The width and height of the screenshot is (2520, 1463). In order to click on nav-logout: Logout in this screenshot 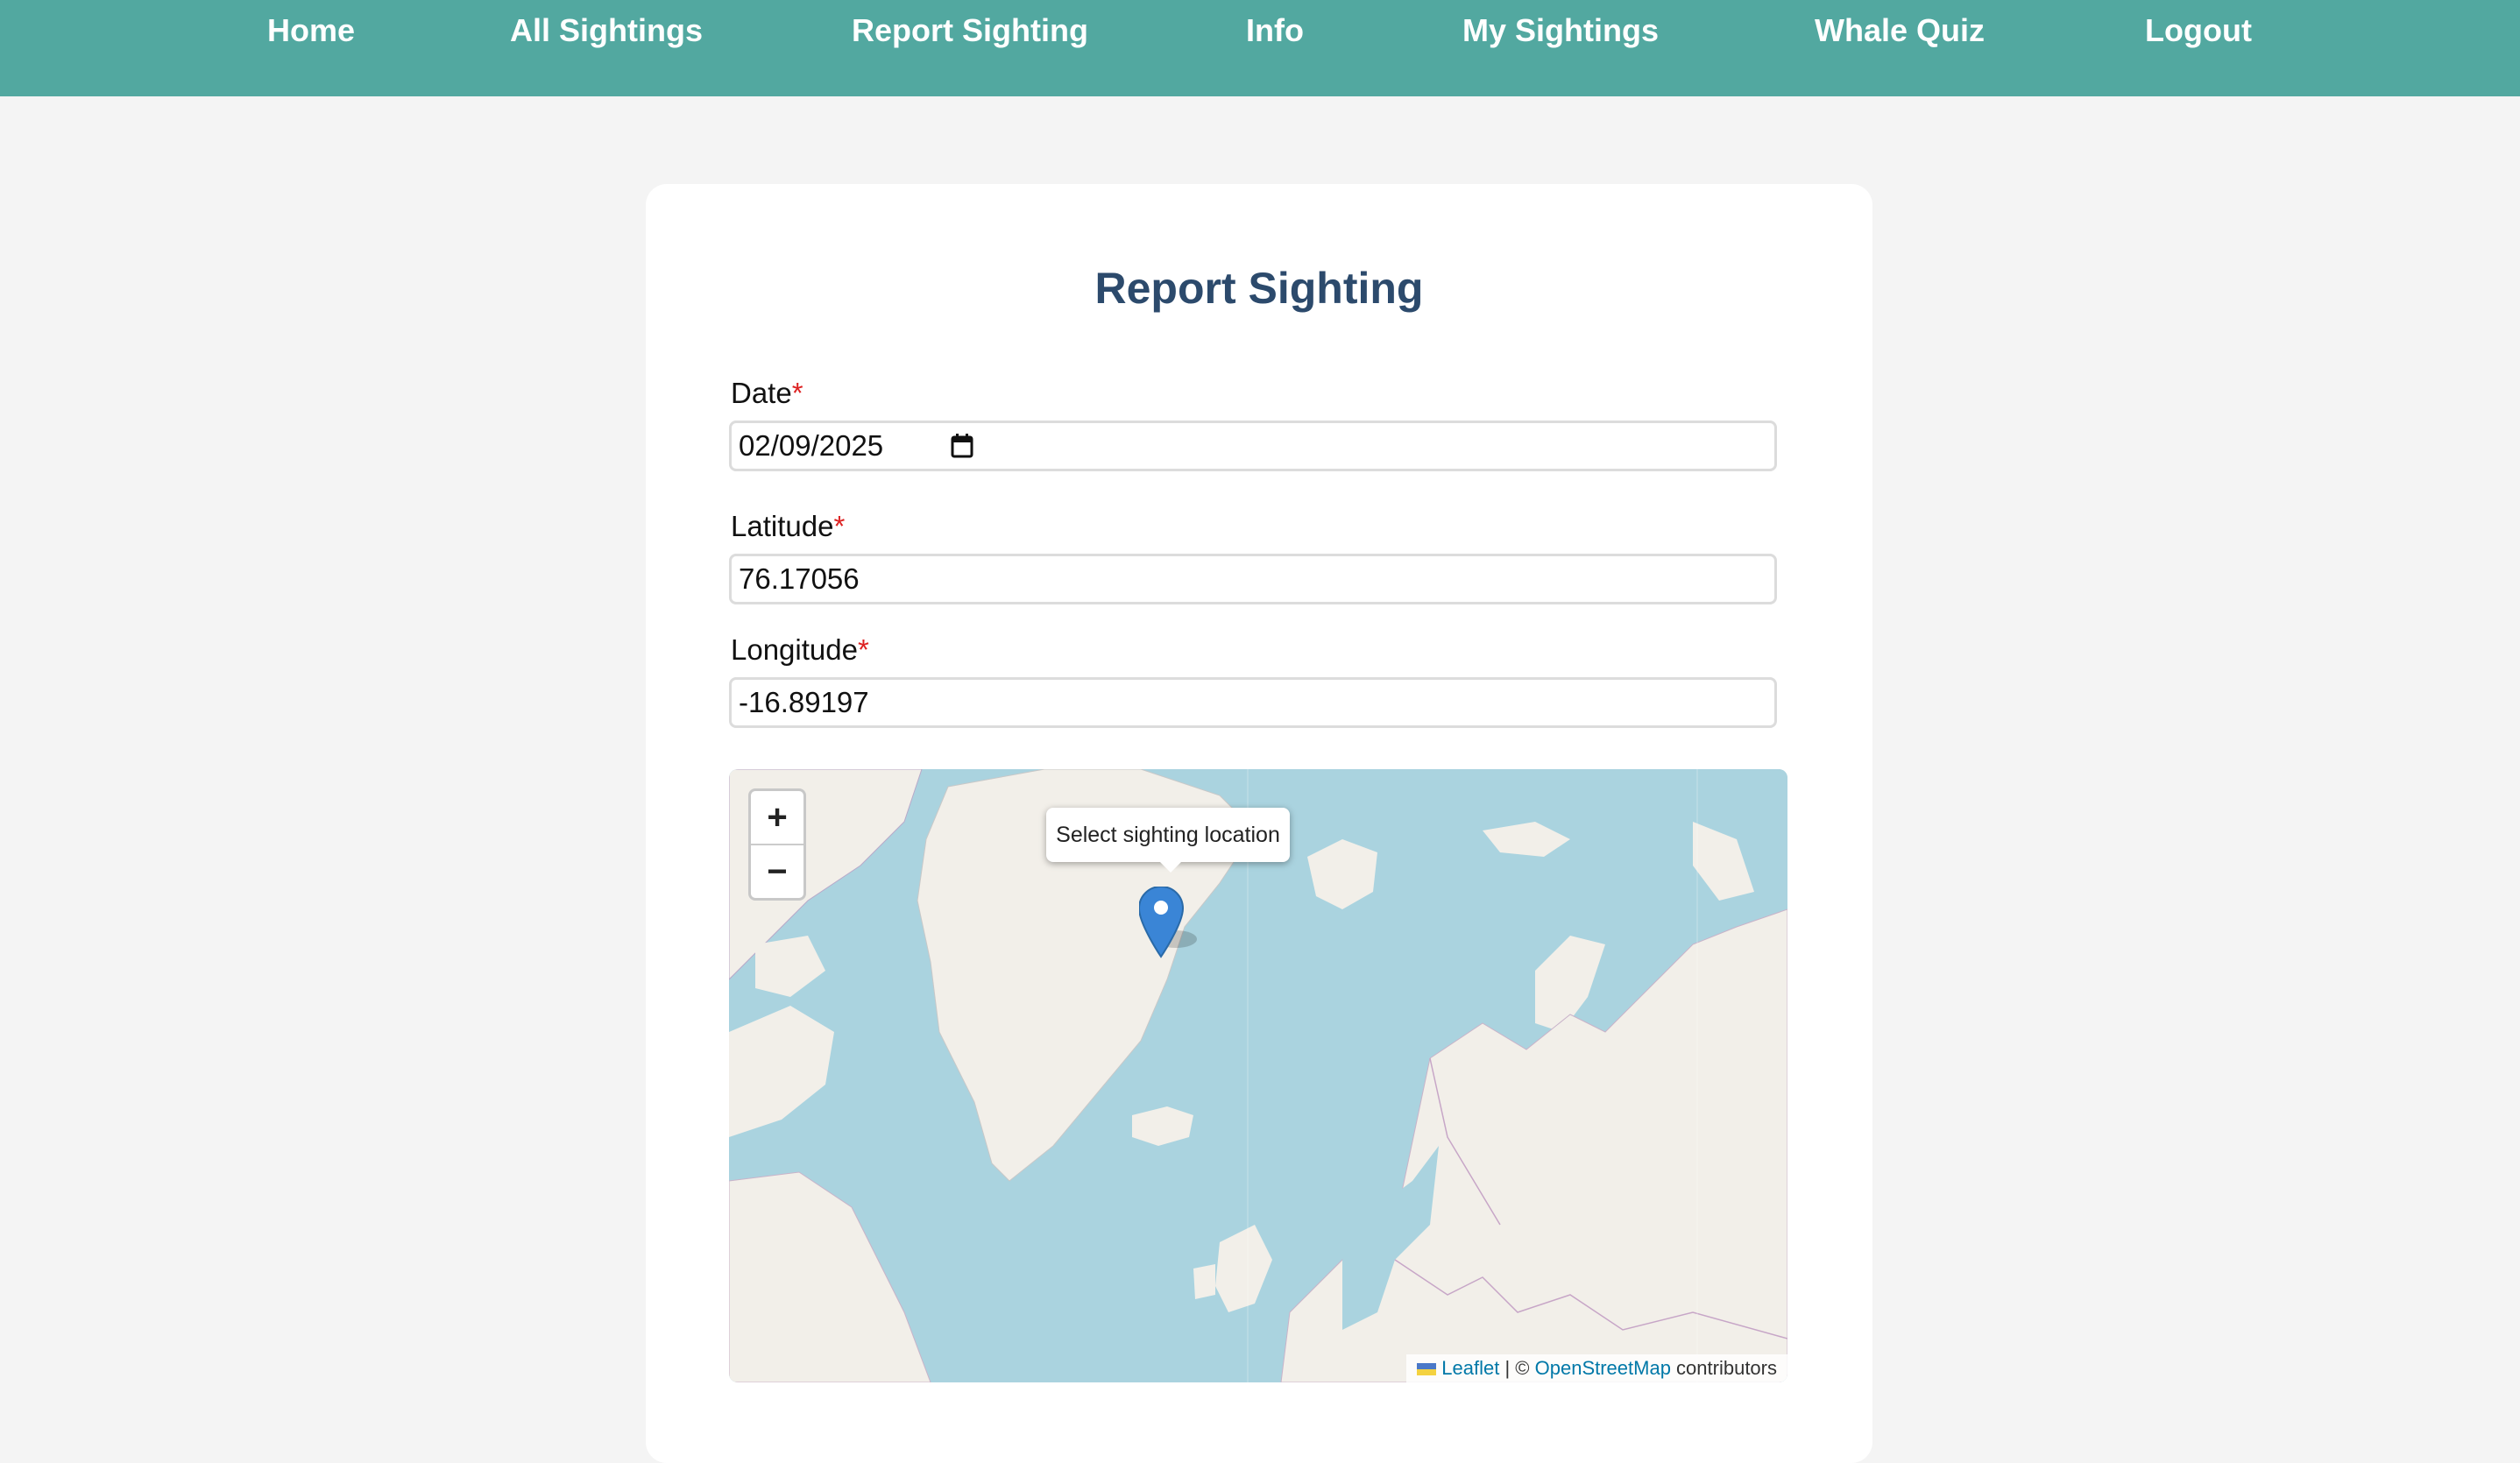, I will do `click(2198, 31)`.